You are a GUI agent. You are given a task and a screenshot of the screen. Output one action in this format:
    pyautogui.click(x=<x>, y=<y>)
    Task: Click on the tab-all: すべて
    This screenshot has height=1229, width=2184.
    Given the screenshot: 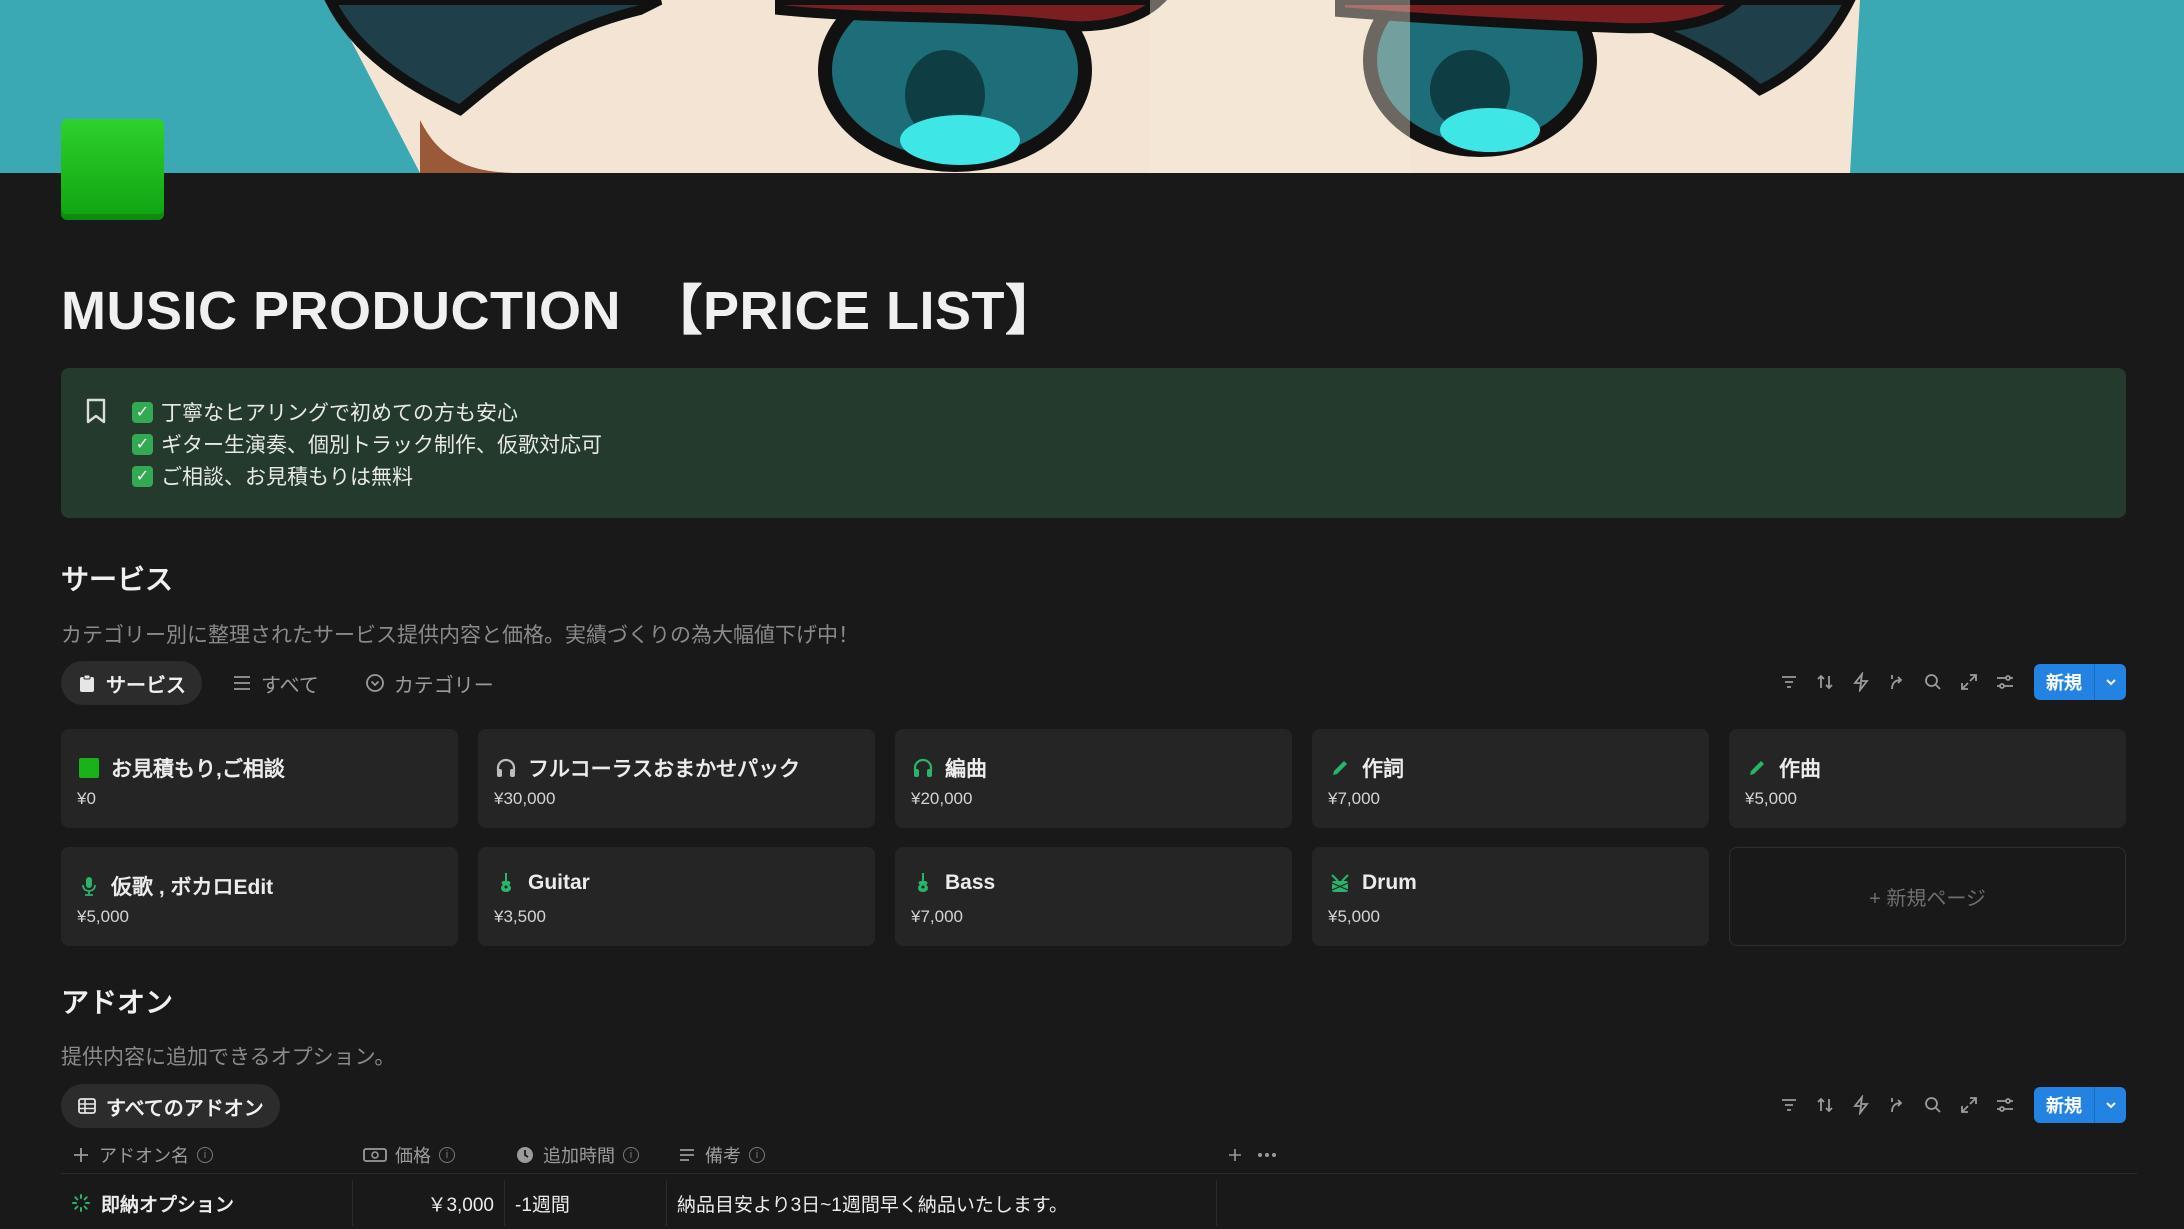 What is the action you would take?
    pyautogui.click(x=275, y=683)
    